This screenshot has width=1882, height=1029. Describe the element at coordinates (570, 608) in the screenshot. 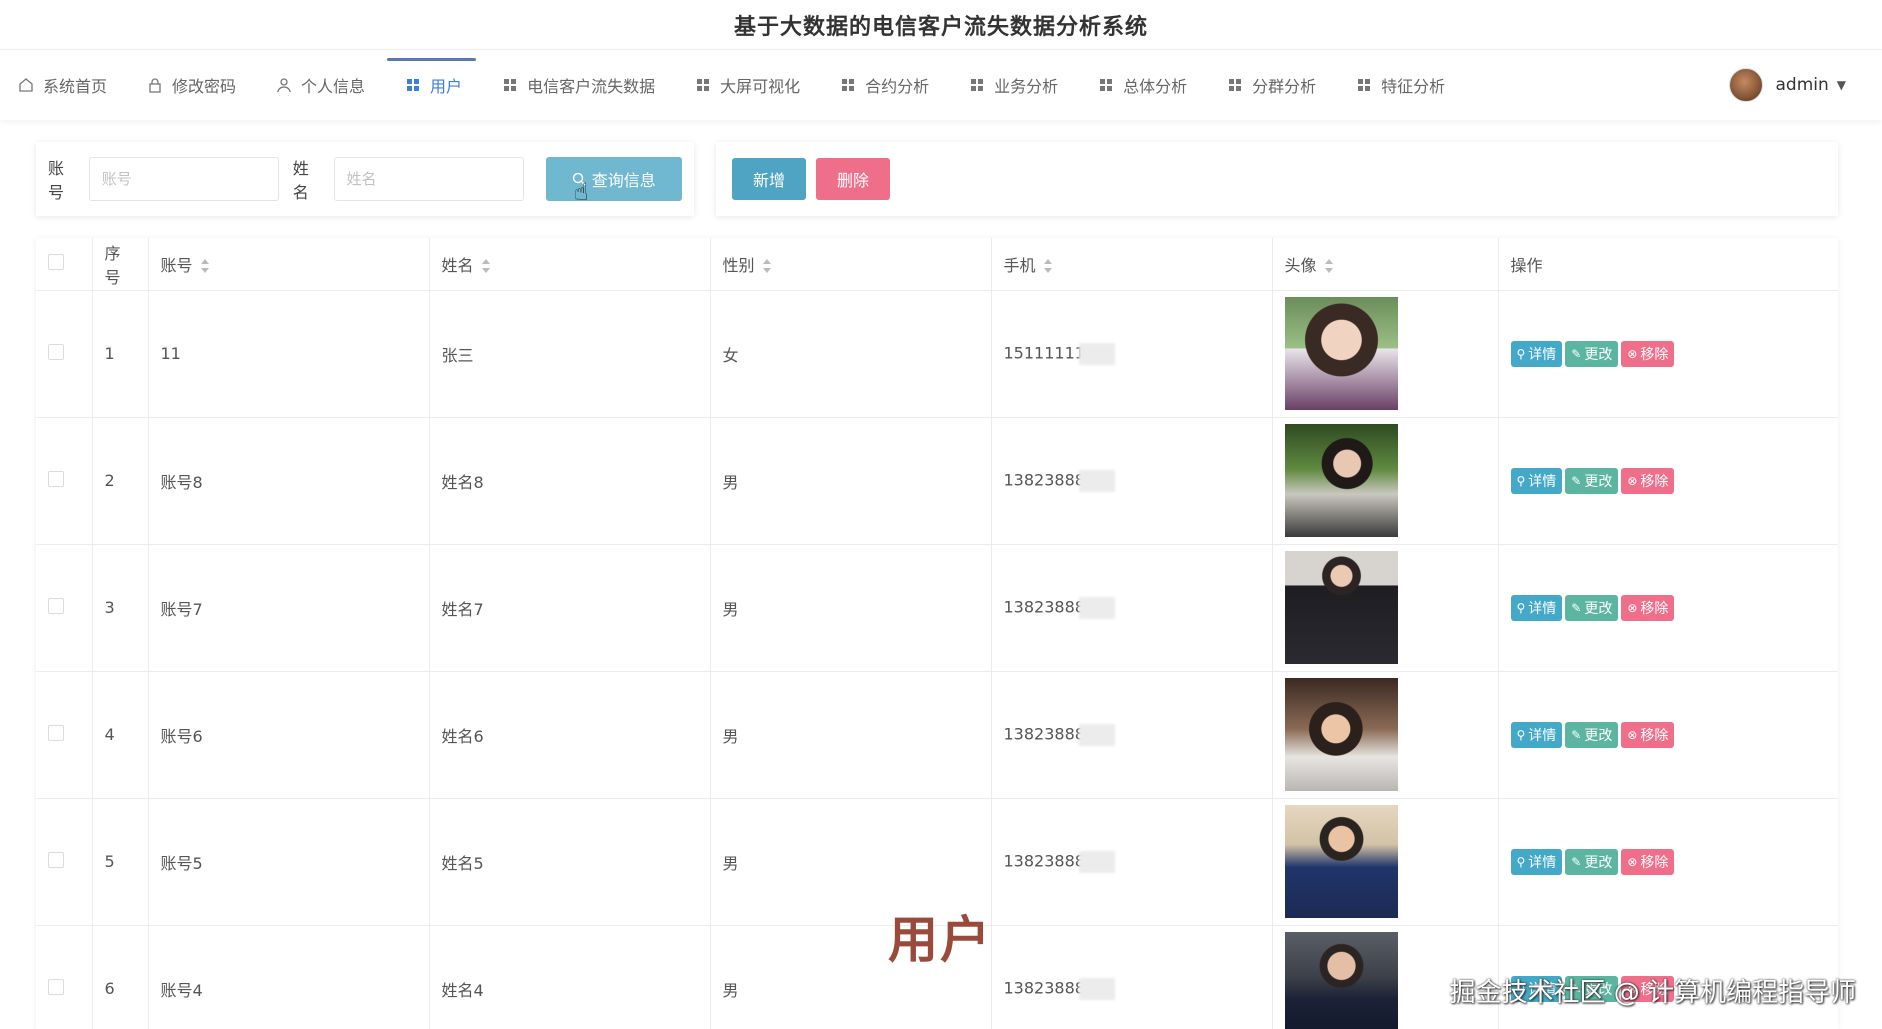

I see `name-cell: 姓名7` at that location.